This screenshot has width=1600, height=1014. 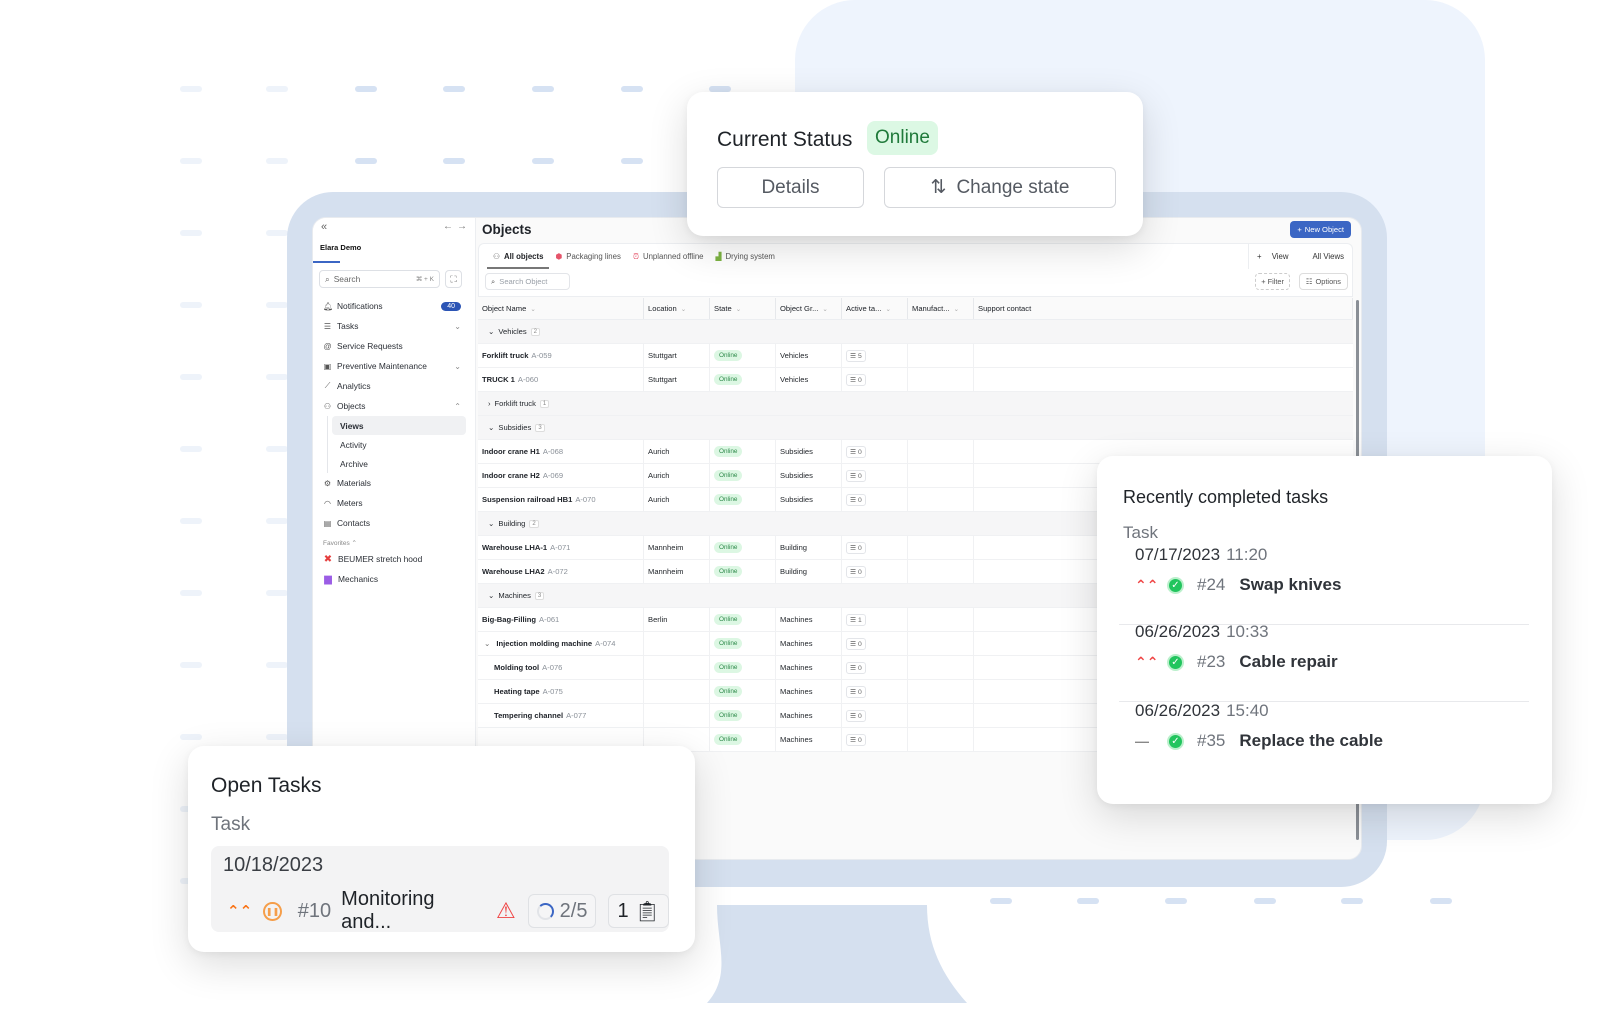 What do you see at coordinates (561, 308) in the screenshot?
I see `column-header-object-name: Object Name ⌄` at bounding box center [561, 308].